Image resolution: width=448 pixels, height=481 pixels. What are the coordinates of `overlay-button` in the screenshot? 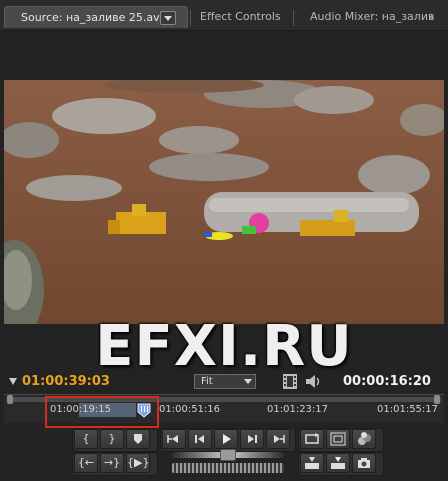 It's located at (338, 463).